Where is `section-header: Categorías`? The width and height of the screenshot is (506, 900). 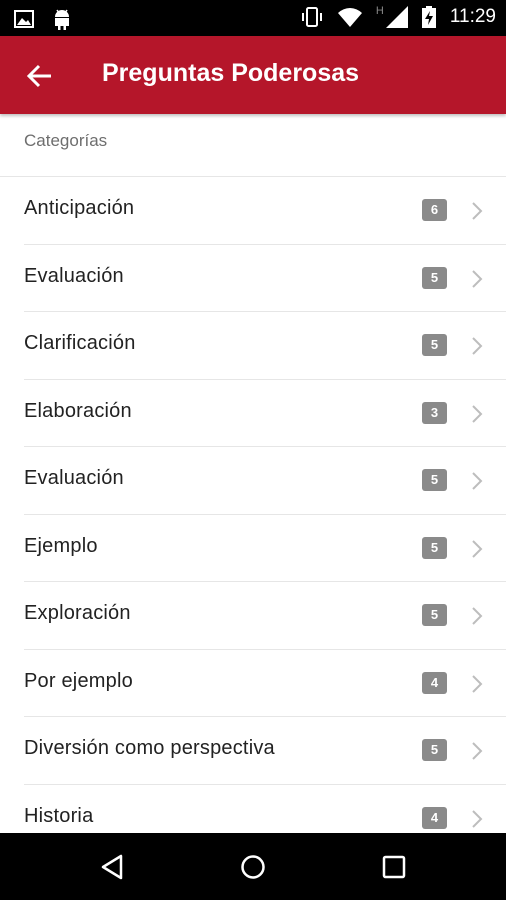
section-header: Categorías is located at coordinates (66, 140).